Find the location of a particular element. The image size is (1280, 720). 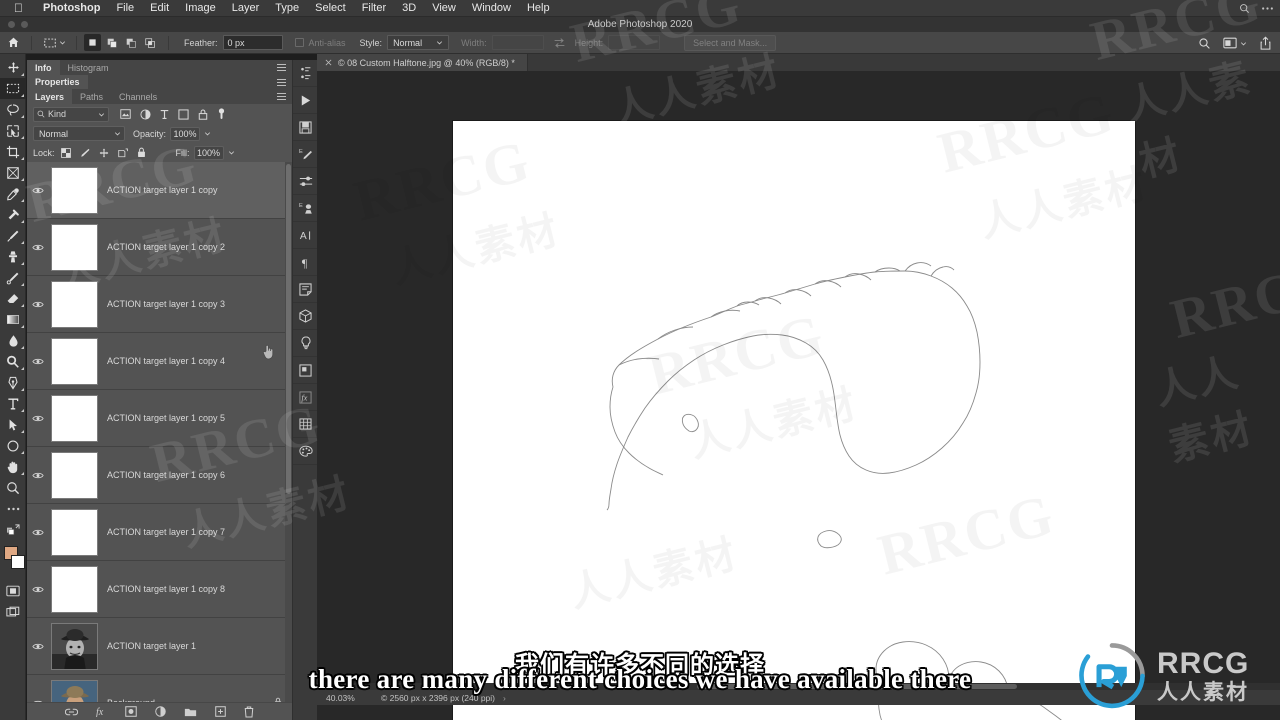

lock-image-pixels-icon is located at coordinates (85, 153).